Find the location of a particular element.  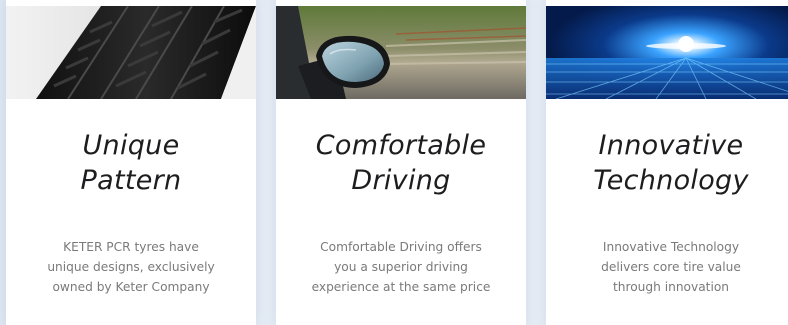

card-title: Unique Pattern is located at coordinates (131, 163).